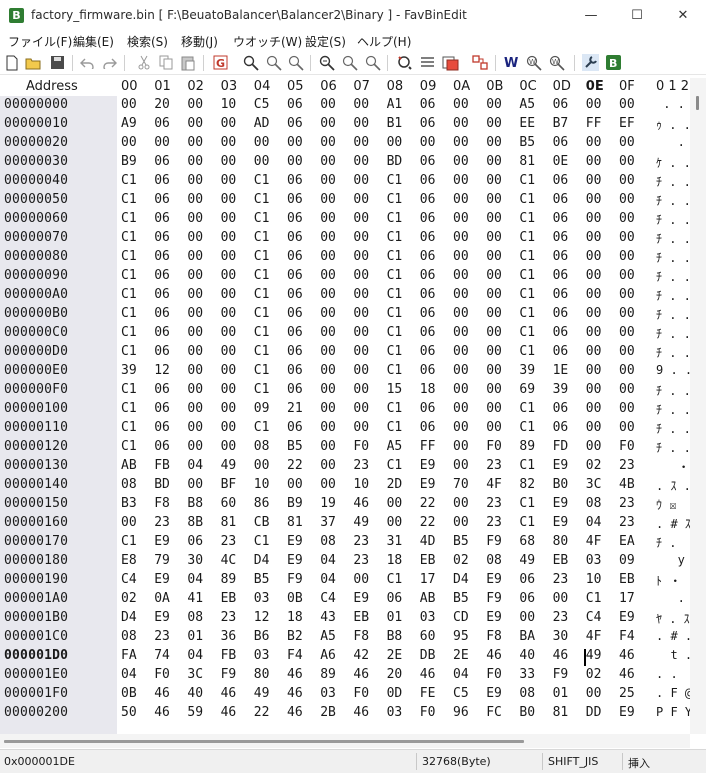  Describe the element at coordinates (561, 123) in the screenshot. I see `byte-cell: B7` at that location.